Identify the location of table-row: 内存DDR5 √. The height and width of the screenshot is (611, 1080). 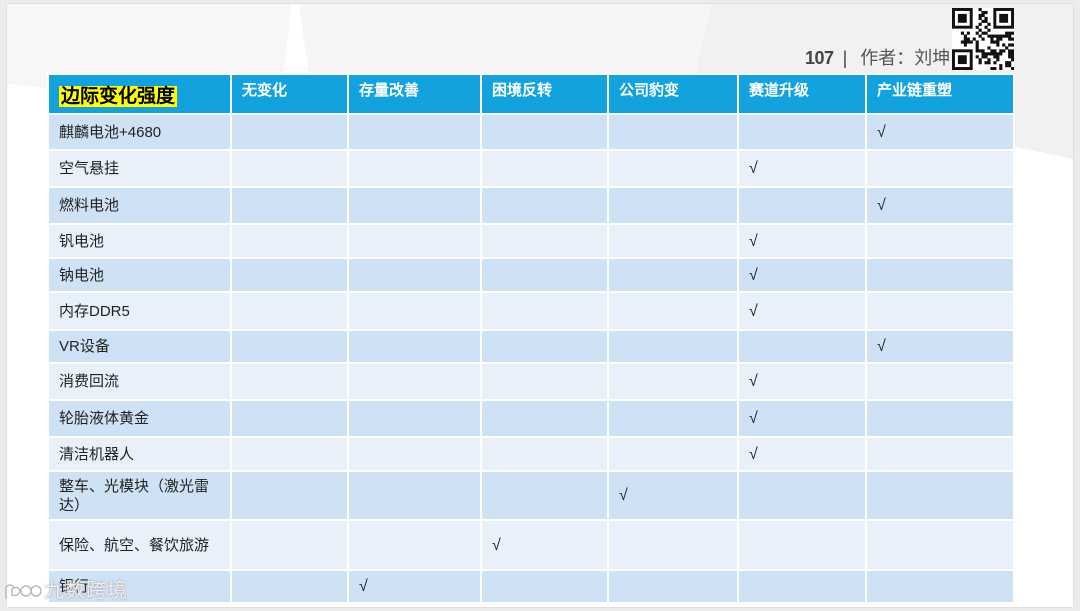
(531, 311).